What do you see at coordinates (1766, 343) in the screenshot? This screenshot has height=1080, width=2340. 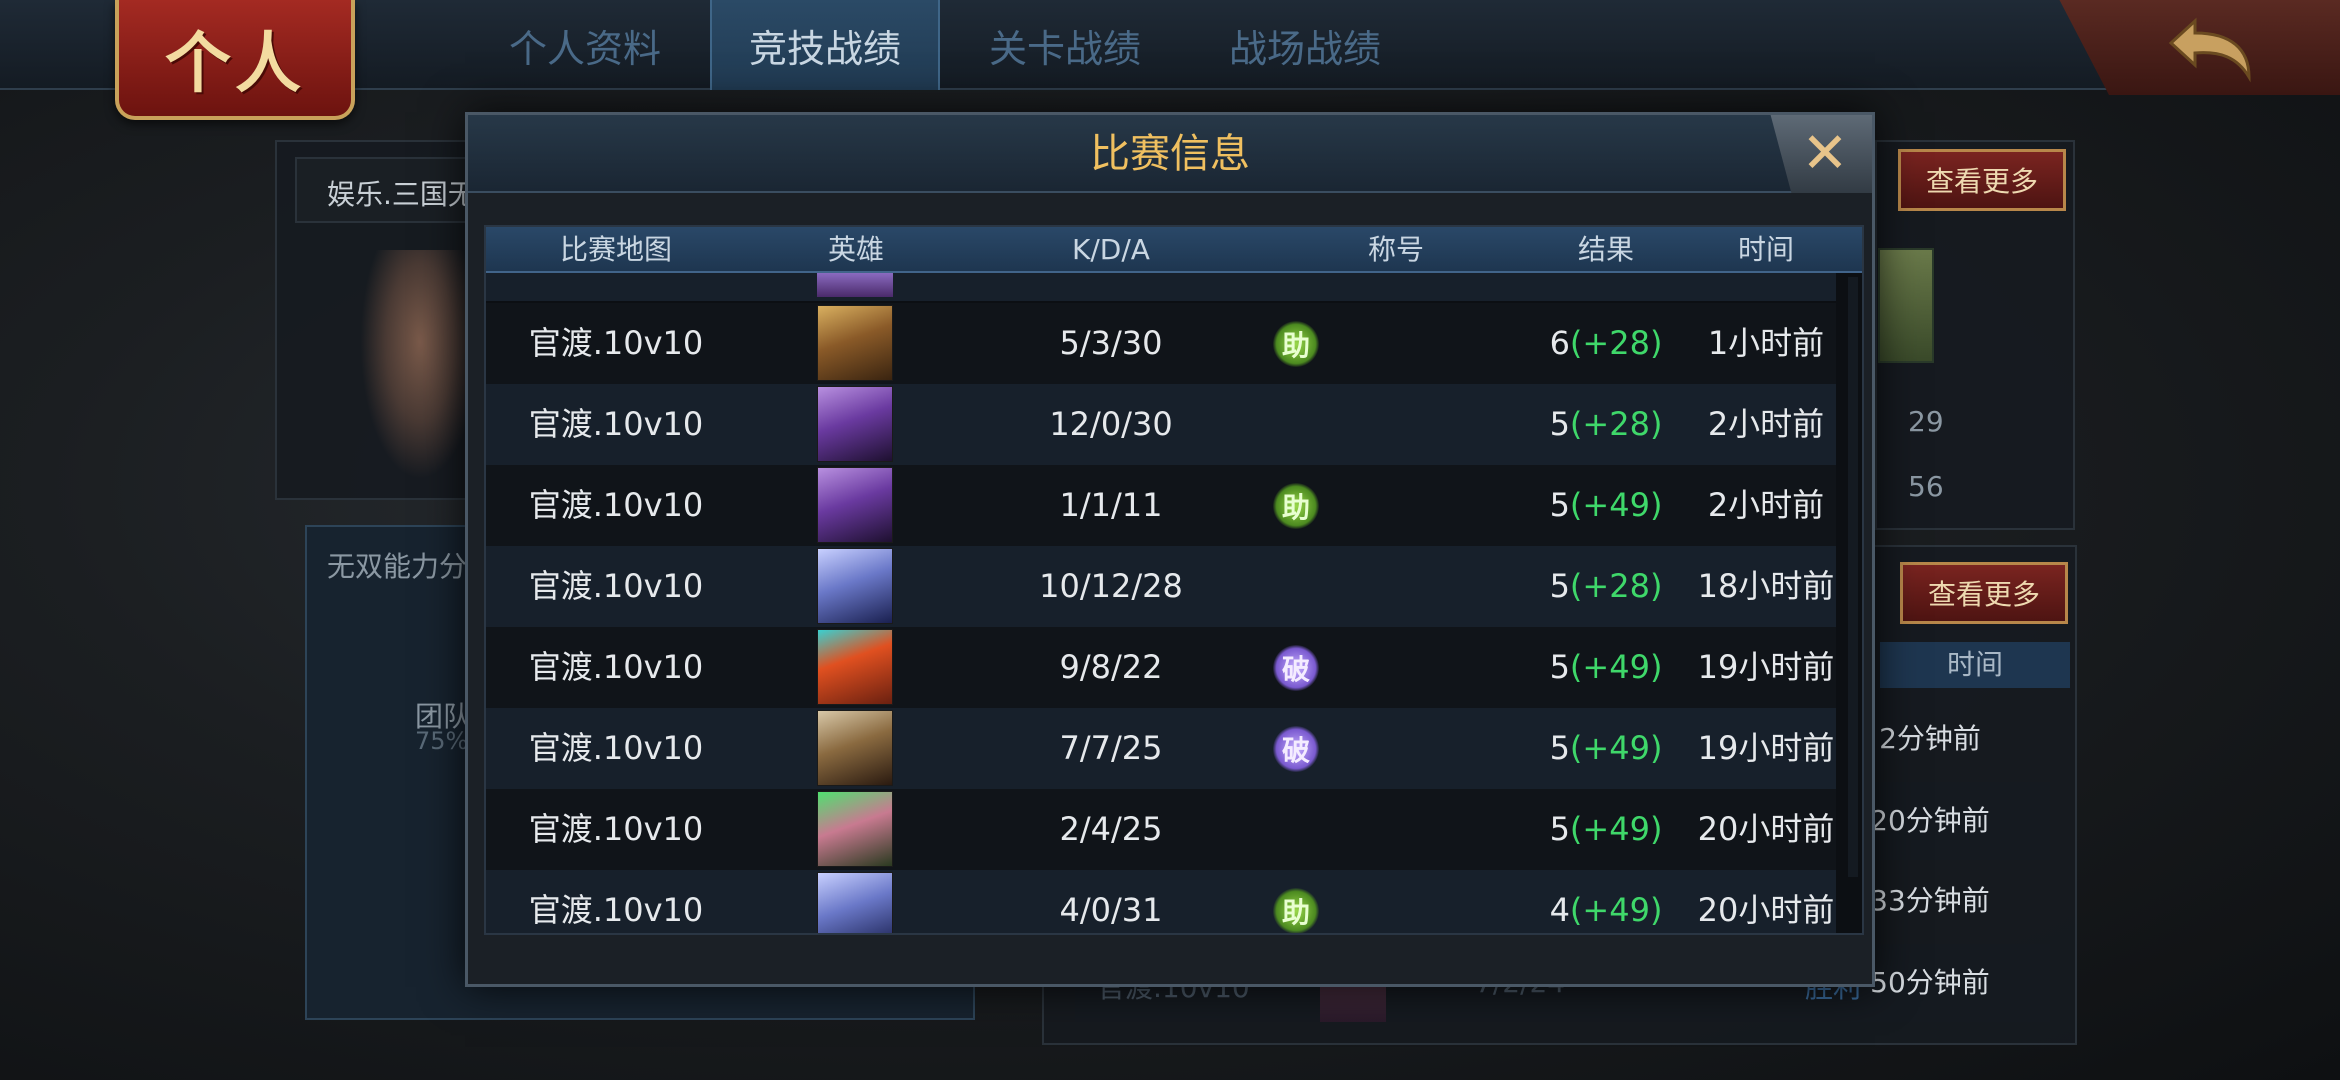 I see `cell-time: 1小时前` at bounding box center [1766, 343].